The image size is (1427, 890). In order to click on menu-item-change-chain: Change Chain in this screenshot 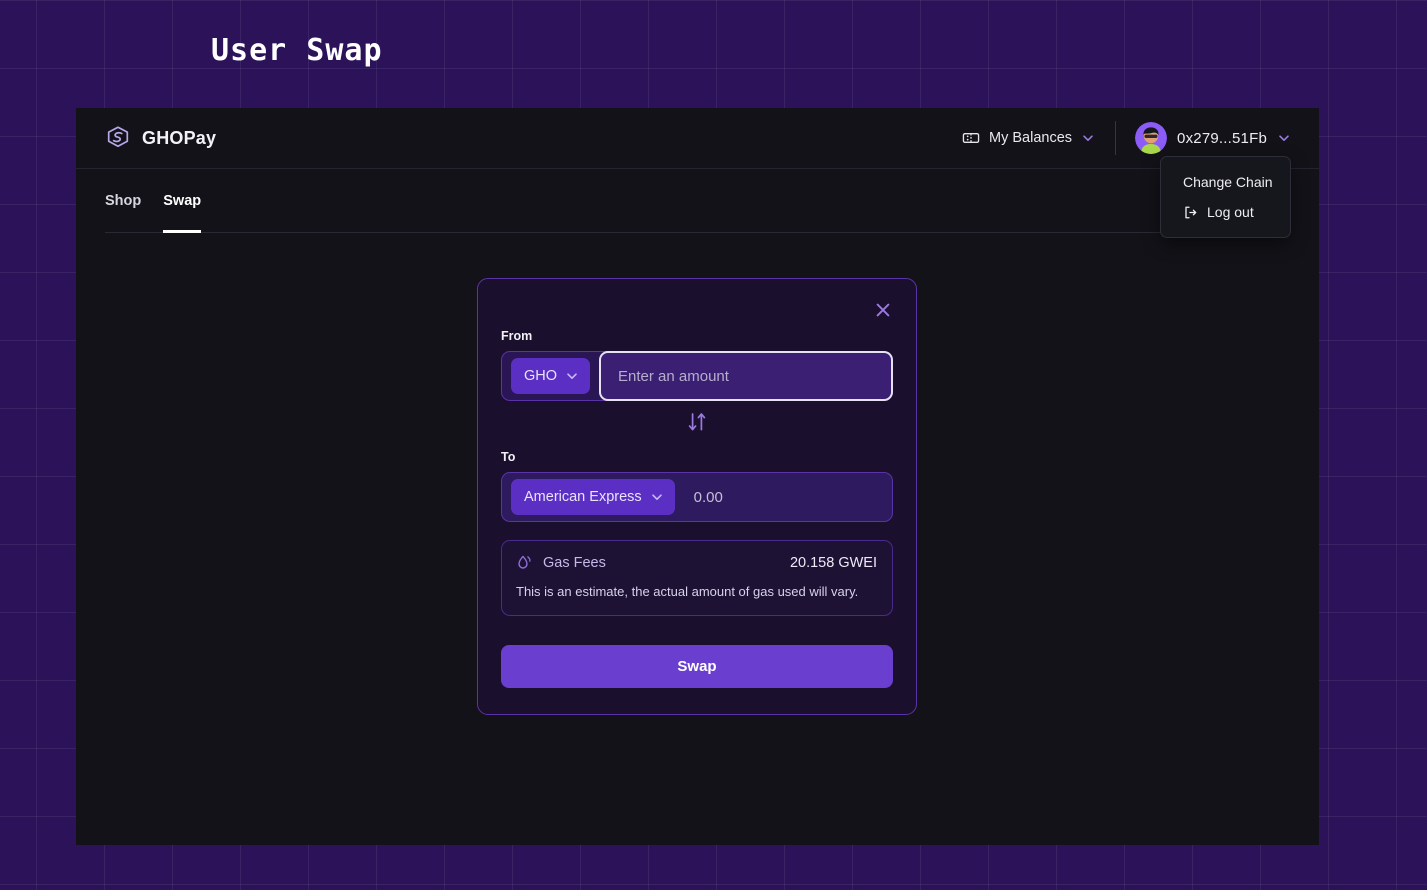, I will do `click(1225, 182)`.